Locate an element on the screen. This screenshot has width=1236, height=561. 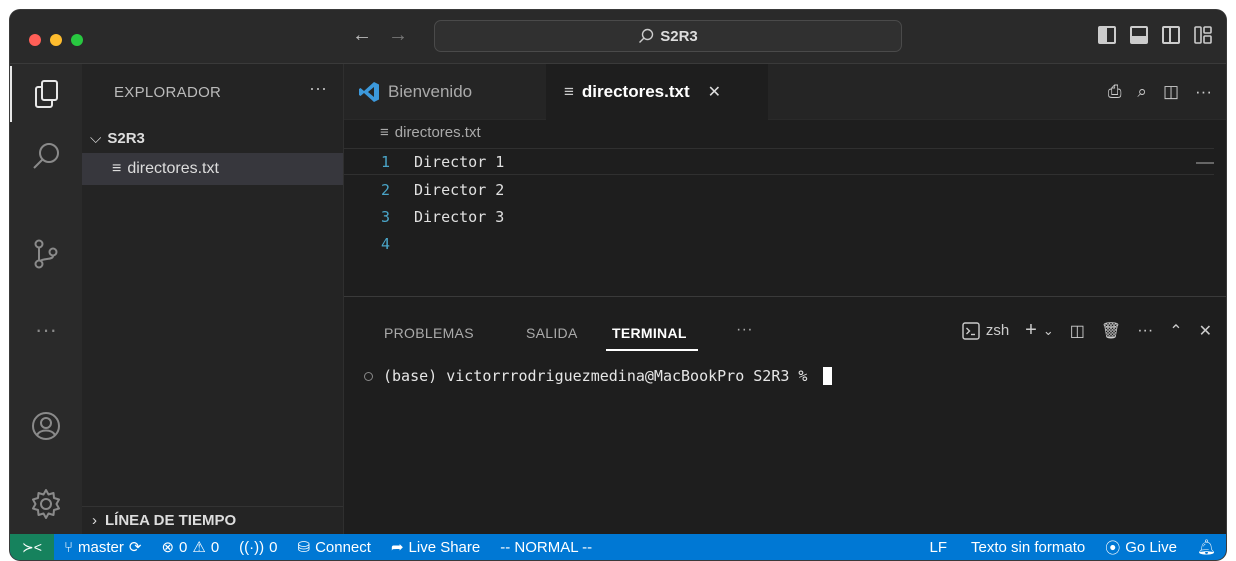
line-number: 2 is located at coordinates (385, 189).